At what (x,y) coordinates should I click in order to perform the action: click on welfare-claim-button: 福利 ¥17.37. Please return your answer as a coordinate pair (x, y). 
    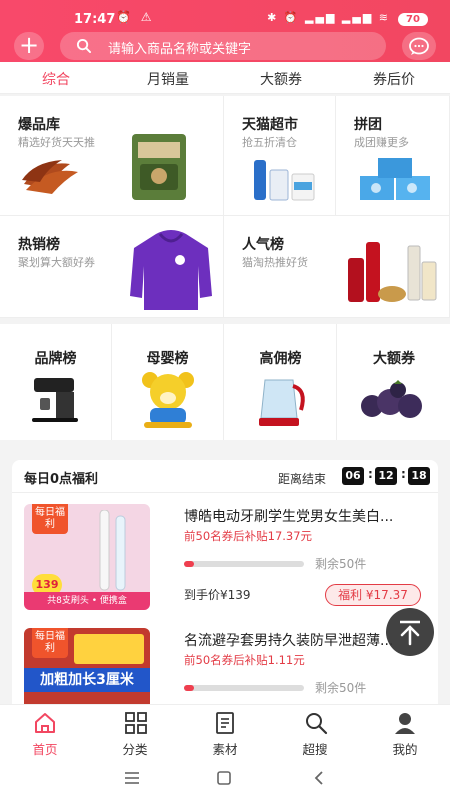
    Looking at the image, I should click on (373, 595).